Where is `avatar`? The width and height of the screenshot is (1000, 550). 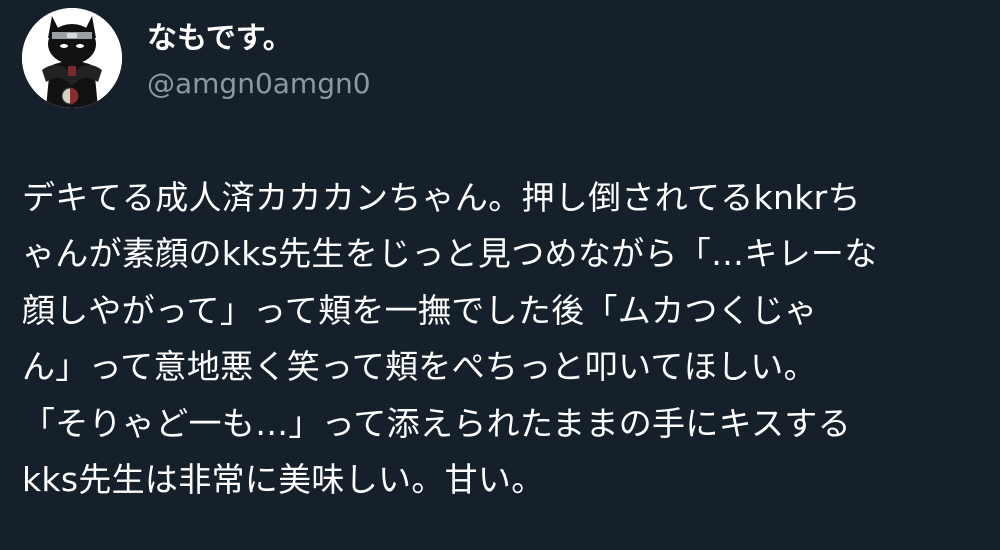 avatar is located at coordinates (72, 58).